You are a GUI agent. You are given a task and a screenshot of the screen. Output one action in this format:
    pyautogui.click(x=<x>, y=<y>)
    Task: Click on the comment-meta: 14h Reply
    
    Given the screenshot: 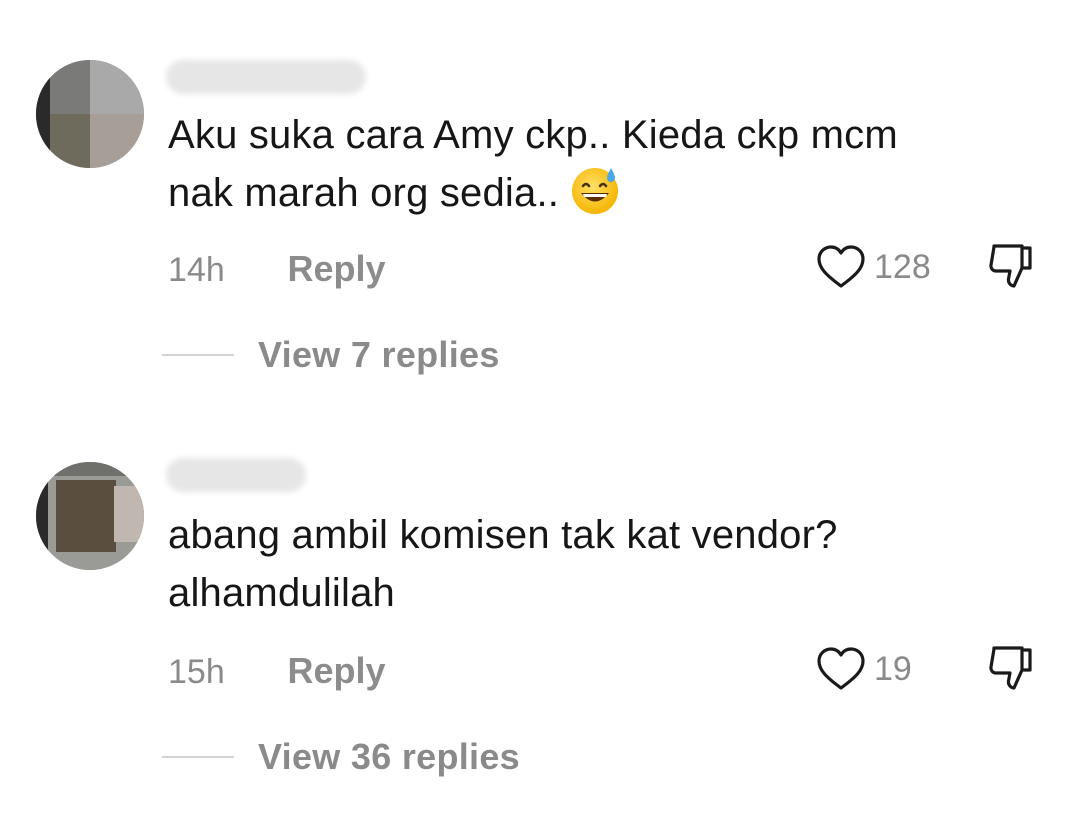 What is the action you would take?
    pyautogui.click(x=277, y=269)
    